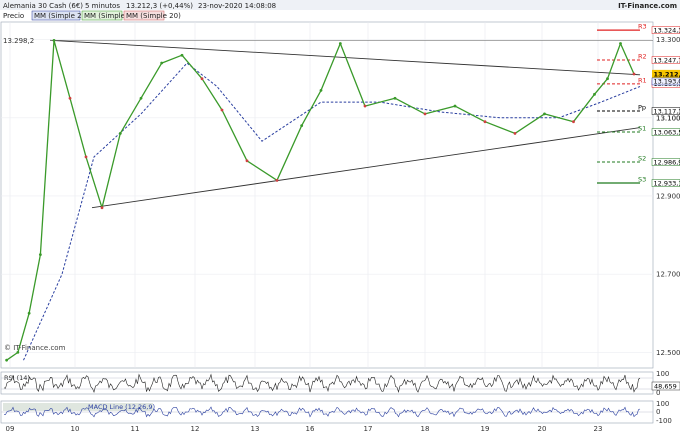  I want to click on level-name-s3: S3, so click(642, 180).